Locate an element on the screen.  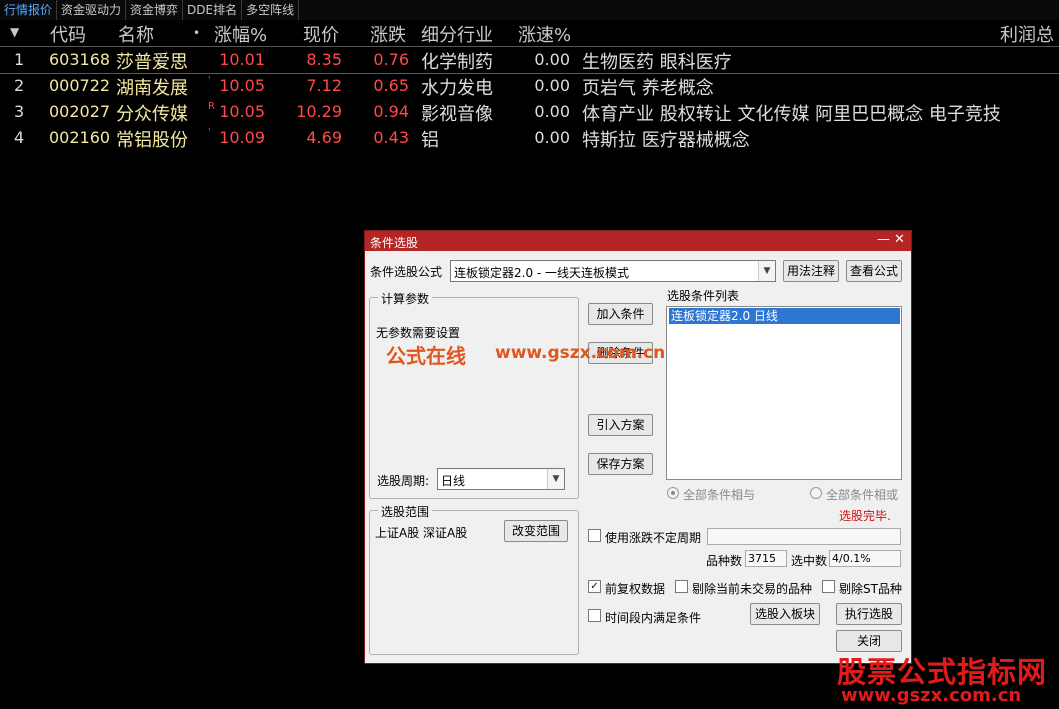
formula-value: 连板锁定器2.0 - 一线天连板模式 is located at coordinates (542, 273).